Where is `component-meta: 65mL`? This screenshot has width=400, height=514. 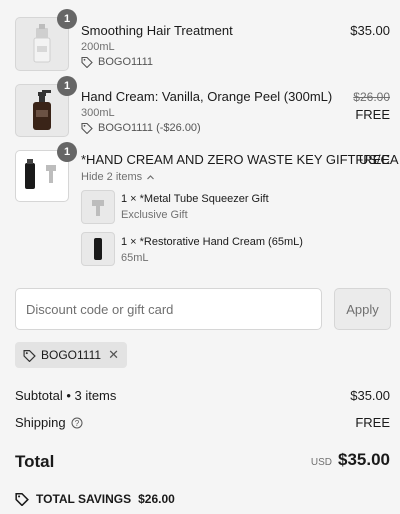 component-meta: 65mL is located at coordinates (135, 258).